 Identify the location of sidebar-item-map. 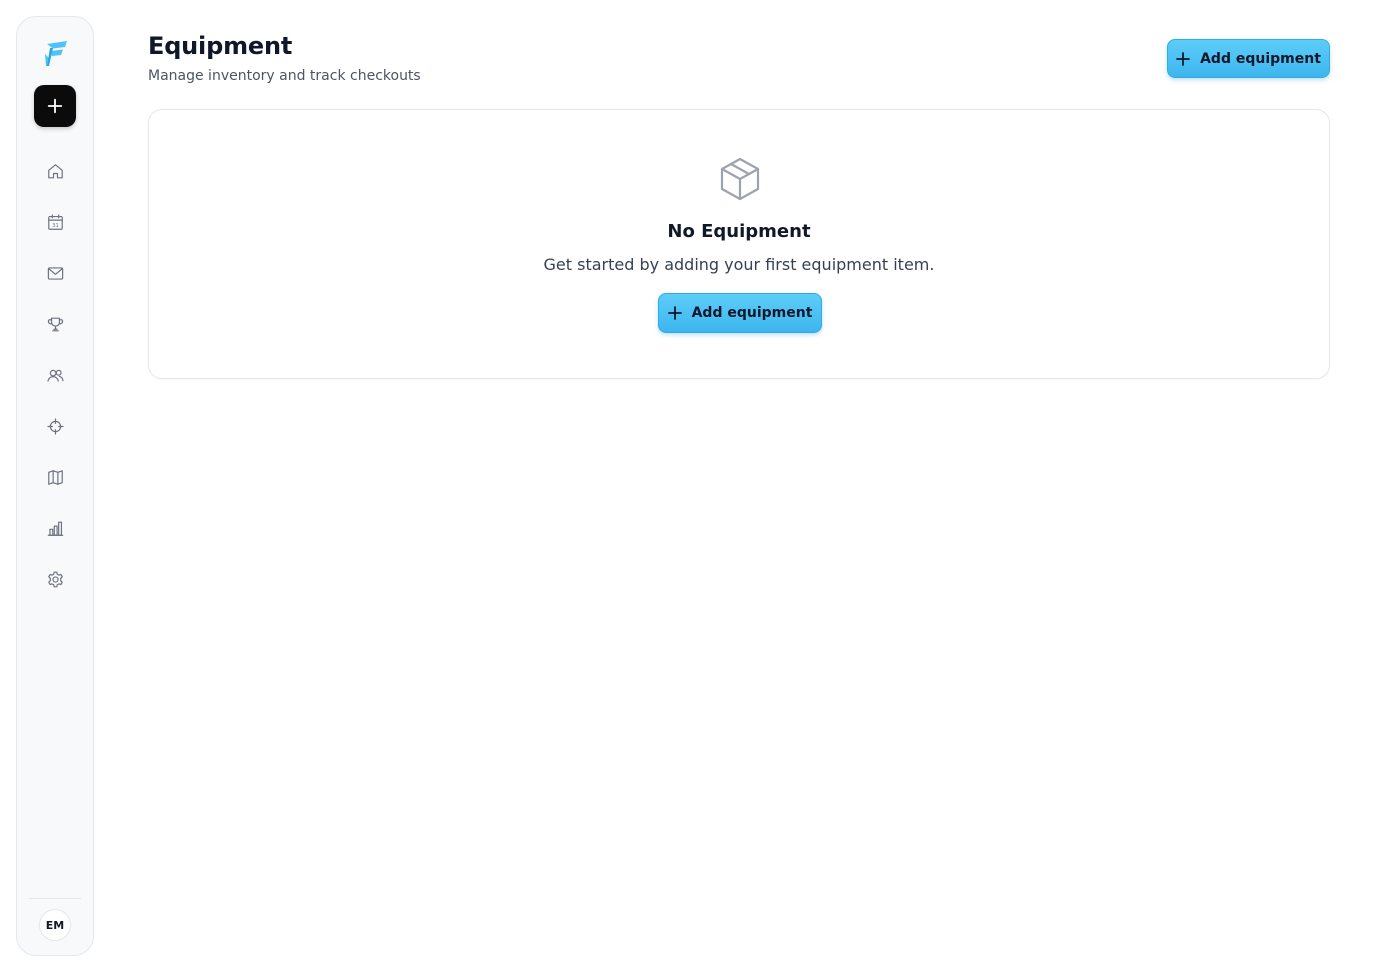
(55, 477).